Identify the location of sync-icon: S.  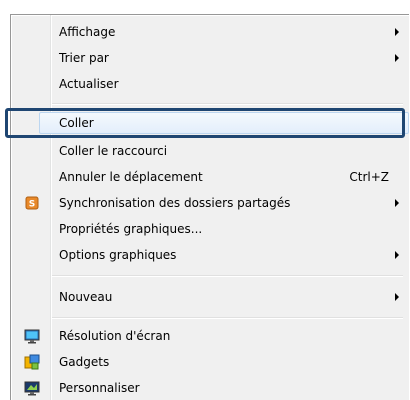
(32, 203).